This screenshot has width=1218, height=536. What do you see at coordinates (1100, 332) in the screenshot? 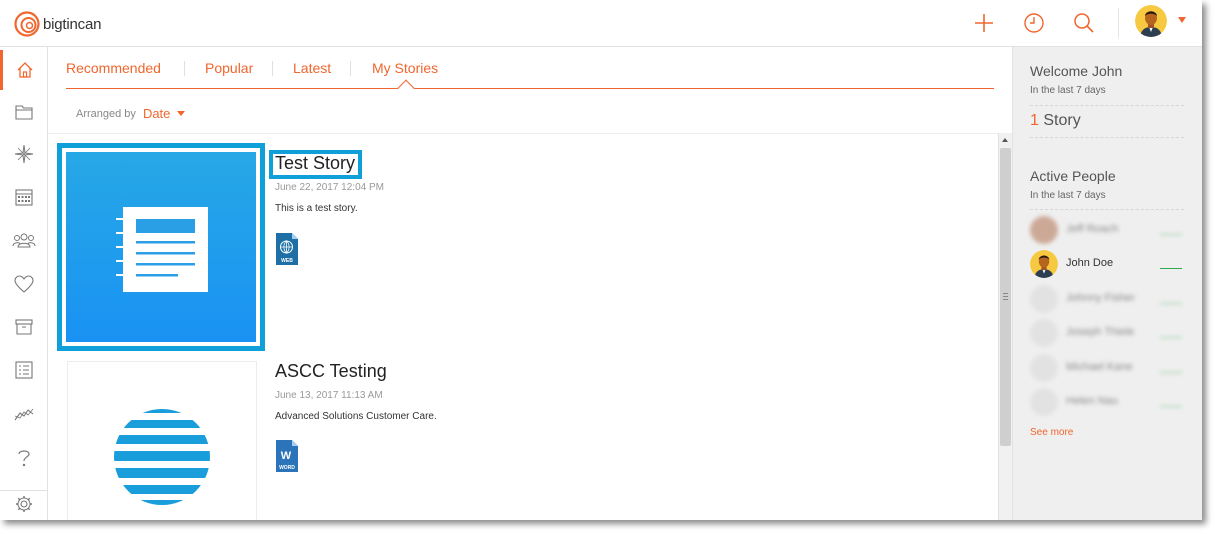
I see `person-name: Joseph Thiele` at bounding box center [1100, 332].